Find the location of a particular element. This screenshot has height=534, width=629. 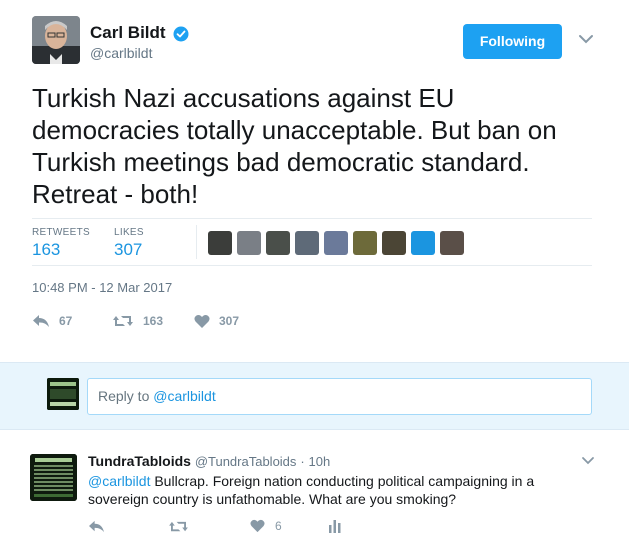

liker-avatars is located at coordinates (338, 243).